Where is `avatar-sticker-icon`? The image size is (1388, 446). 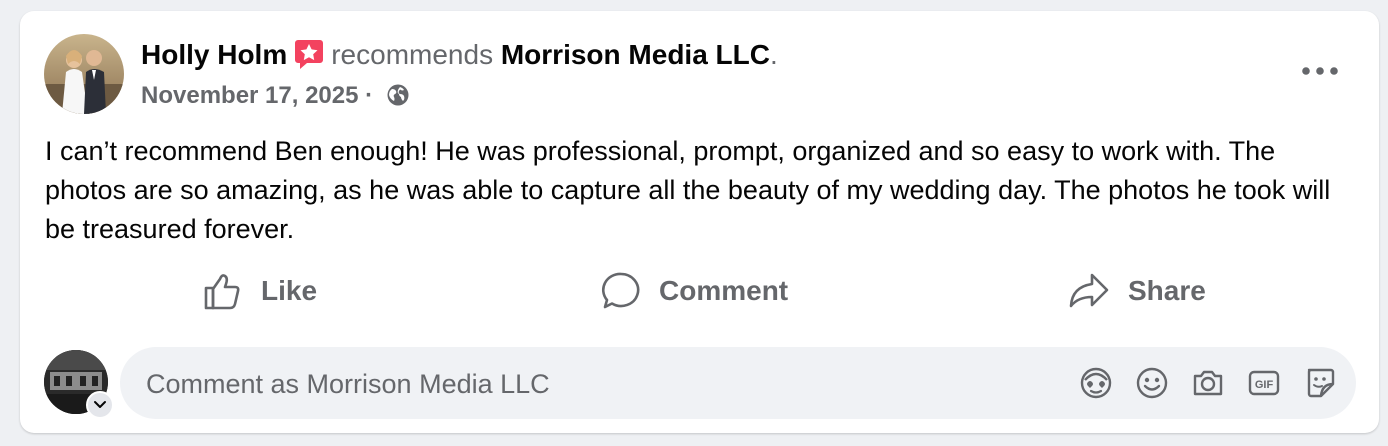
avatar-sticker-icon is located at coordinates (1096, 383).